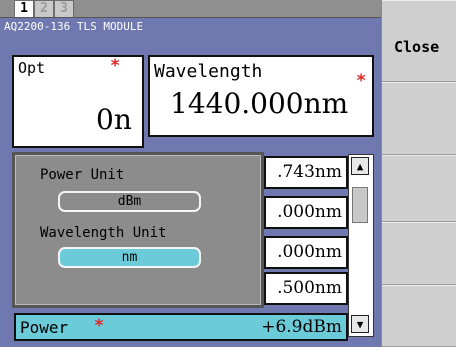 The width and height of the screenshot is (456, 347). I want to click on wavelength-unit-select: nm, so click(129, 257).